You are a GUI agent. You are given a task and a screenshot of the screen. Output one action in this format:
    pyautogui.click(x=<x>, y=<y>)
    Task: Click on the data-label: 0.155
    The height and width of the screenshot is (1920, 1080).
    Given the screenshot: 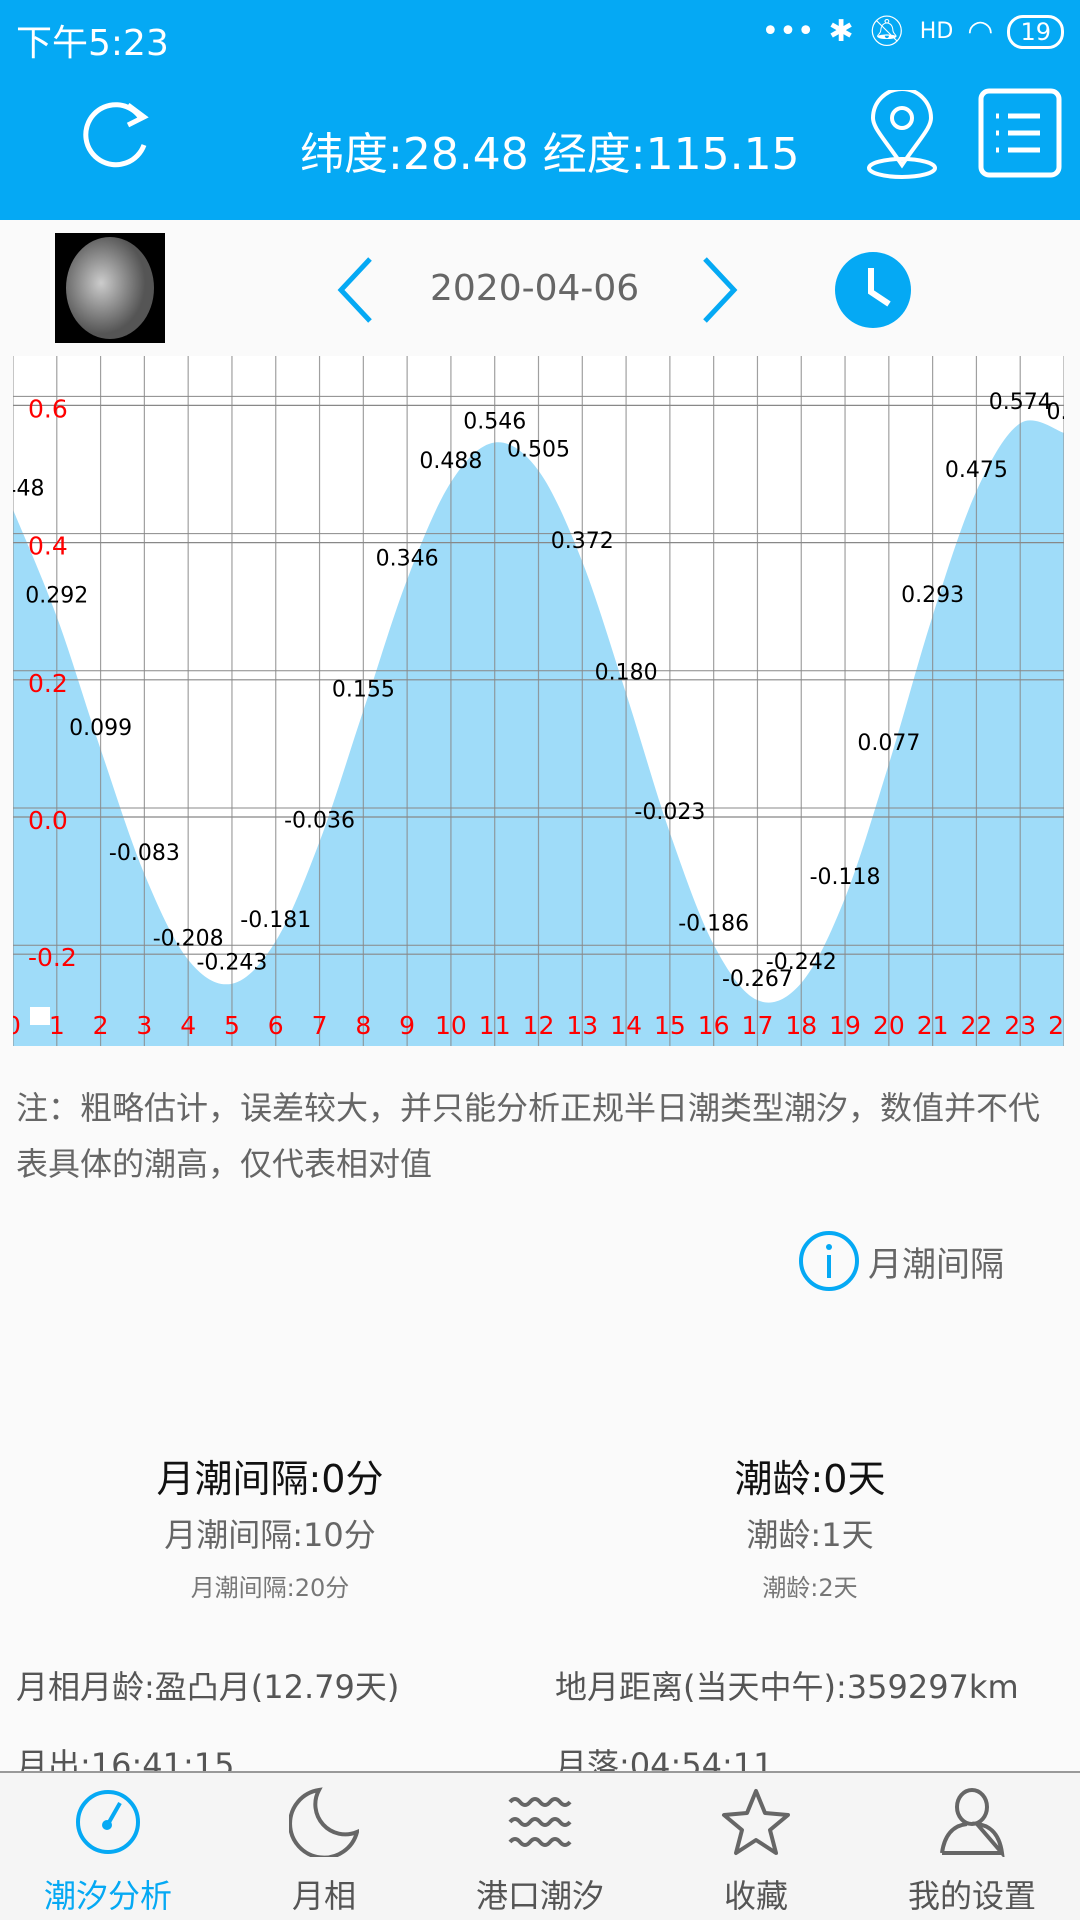 What is the action you would take?
    pyautogui.click(x=363, y=690)
    